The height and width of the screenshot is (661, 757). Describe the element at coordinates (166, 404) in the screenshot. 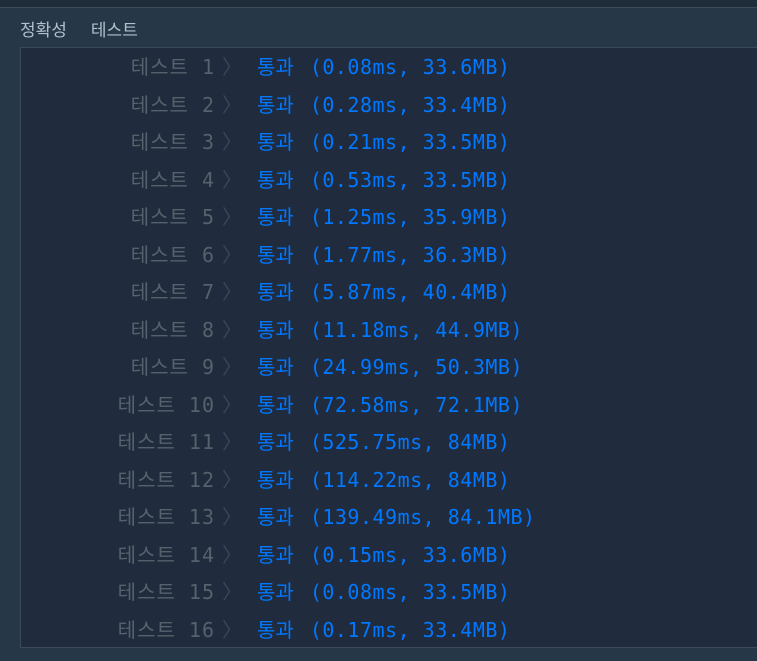

I see `test-label: 테스트 10` at that location.